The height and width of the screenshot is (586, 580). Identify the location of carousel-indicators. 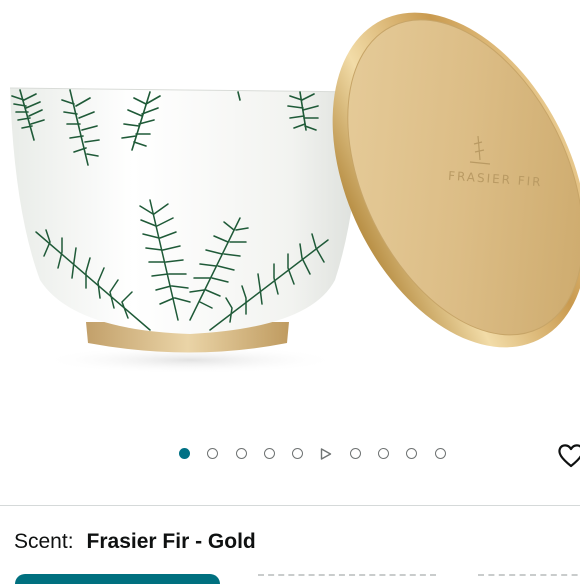
(321, 453).